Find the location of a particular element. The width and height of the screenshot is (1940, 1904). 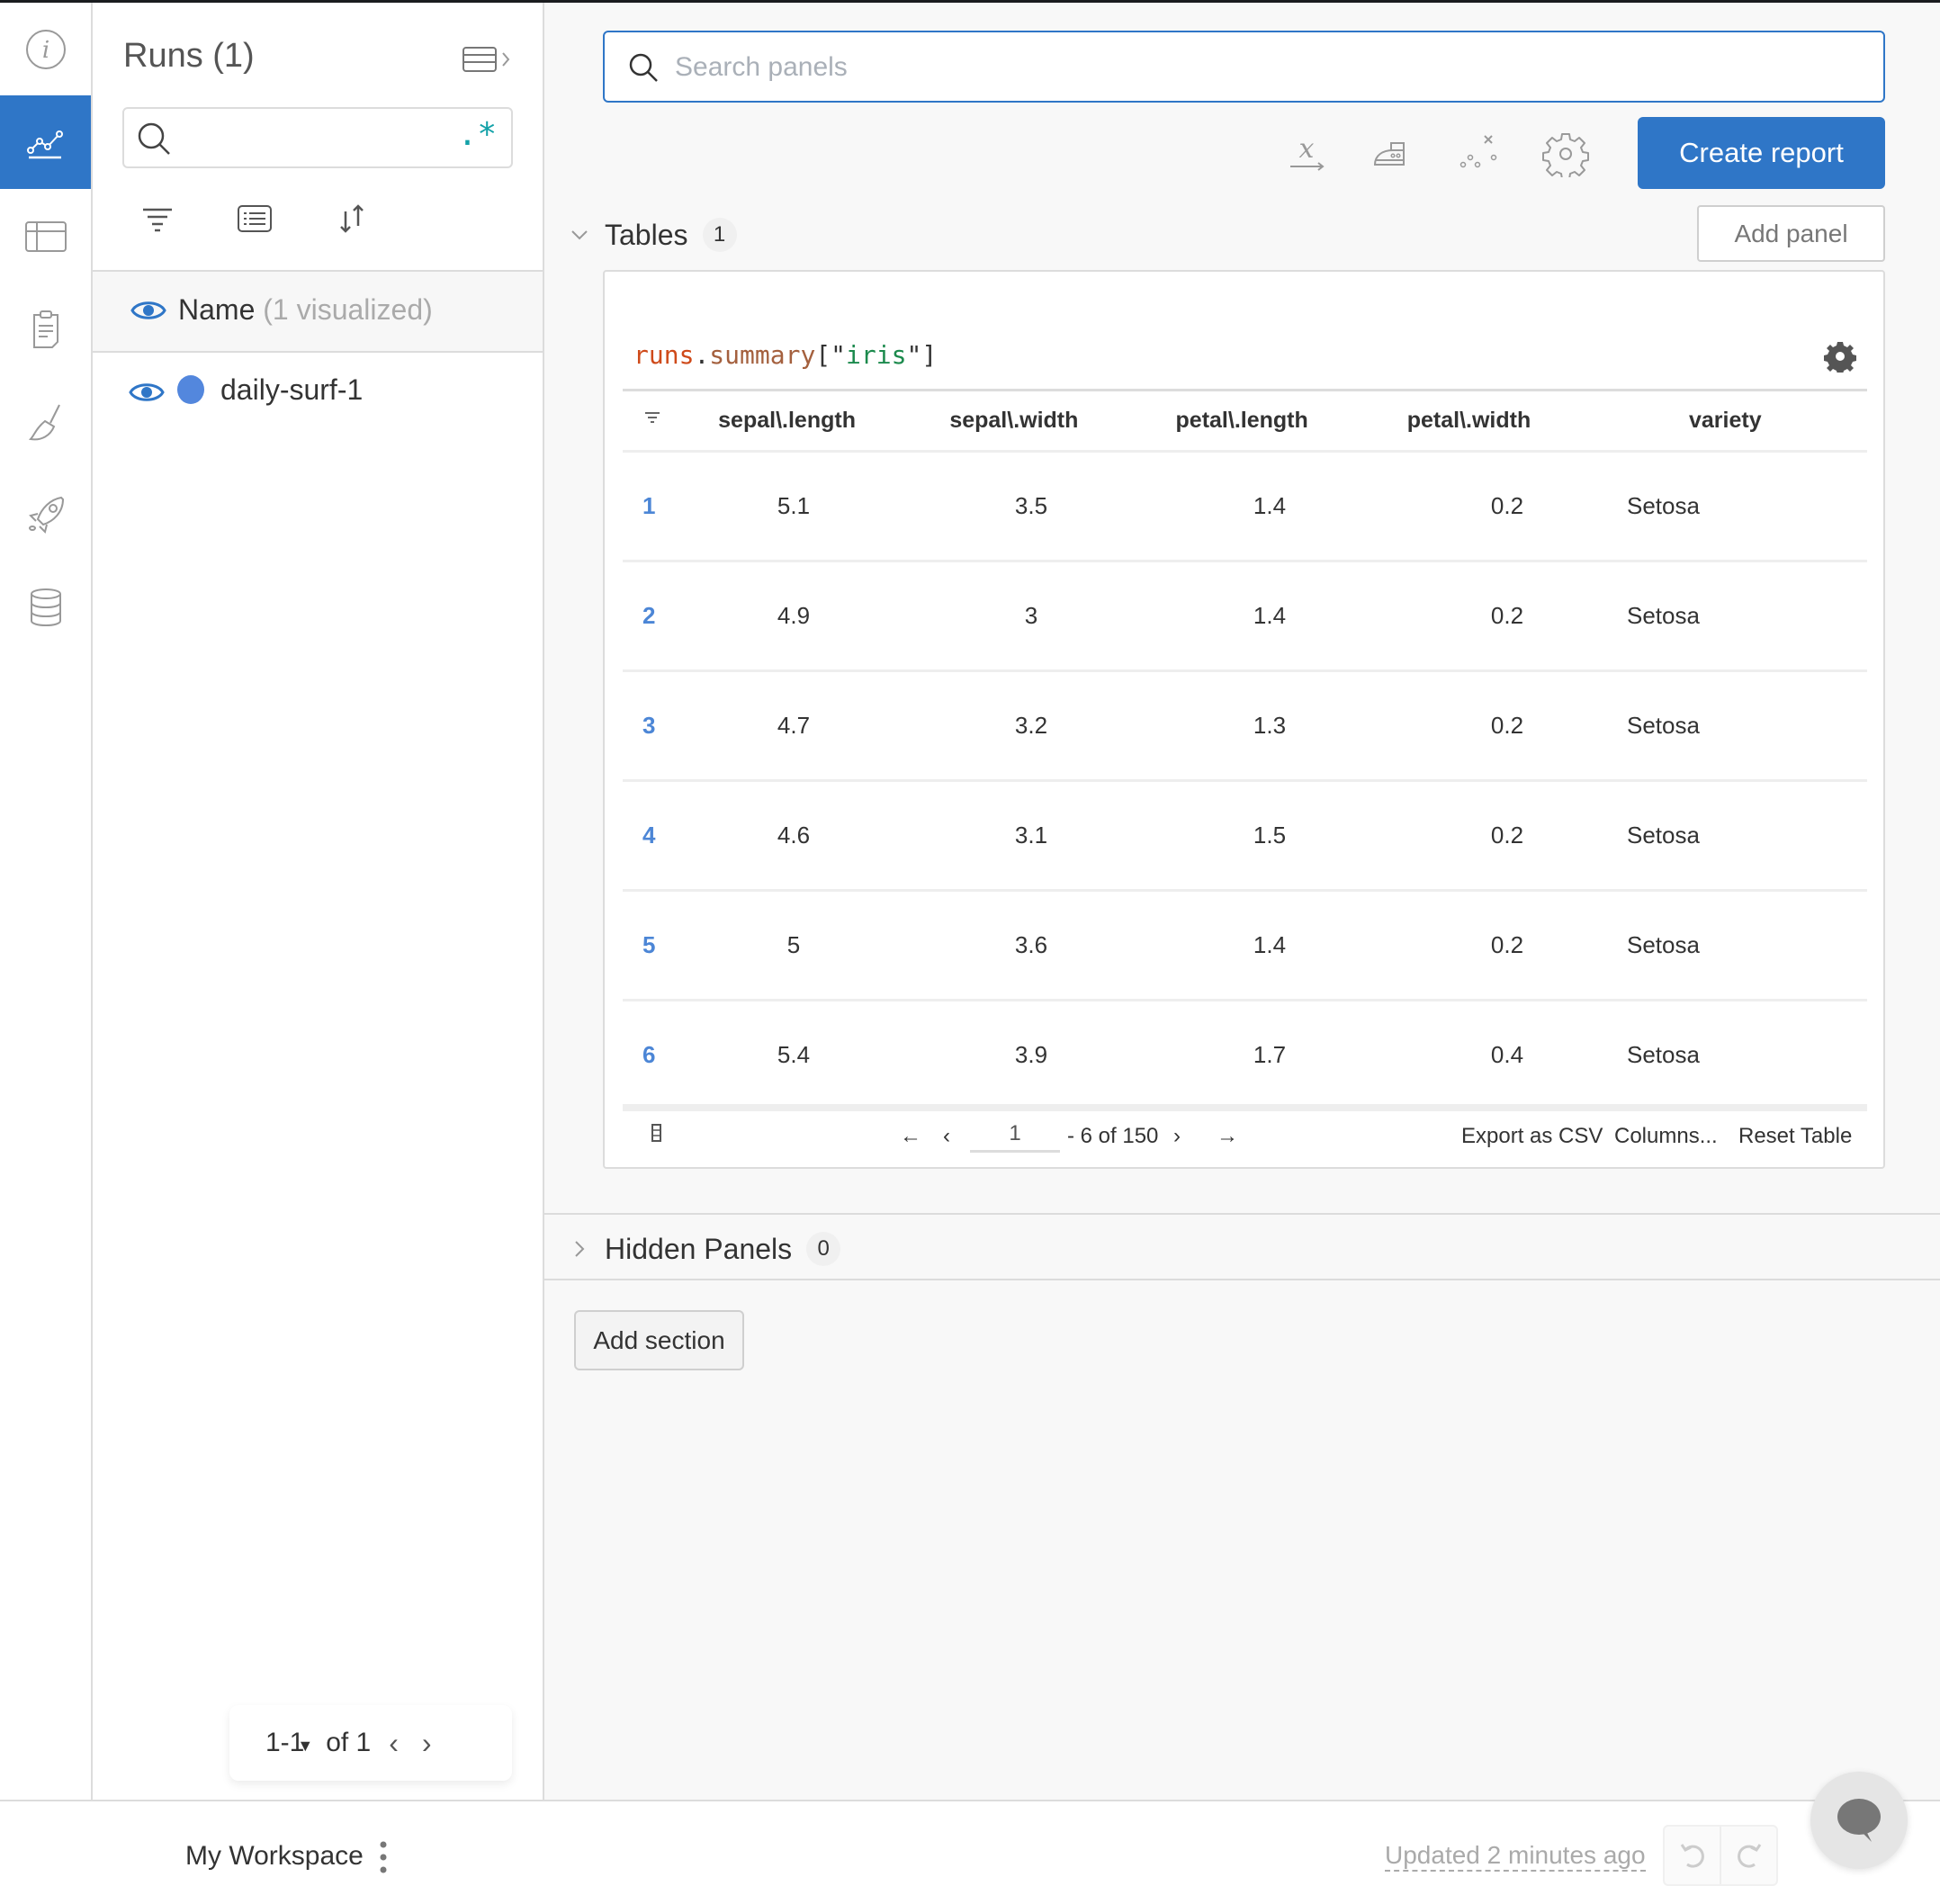

x-axis-settings-button: x is located at coordinates (1306, 154).